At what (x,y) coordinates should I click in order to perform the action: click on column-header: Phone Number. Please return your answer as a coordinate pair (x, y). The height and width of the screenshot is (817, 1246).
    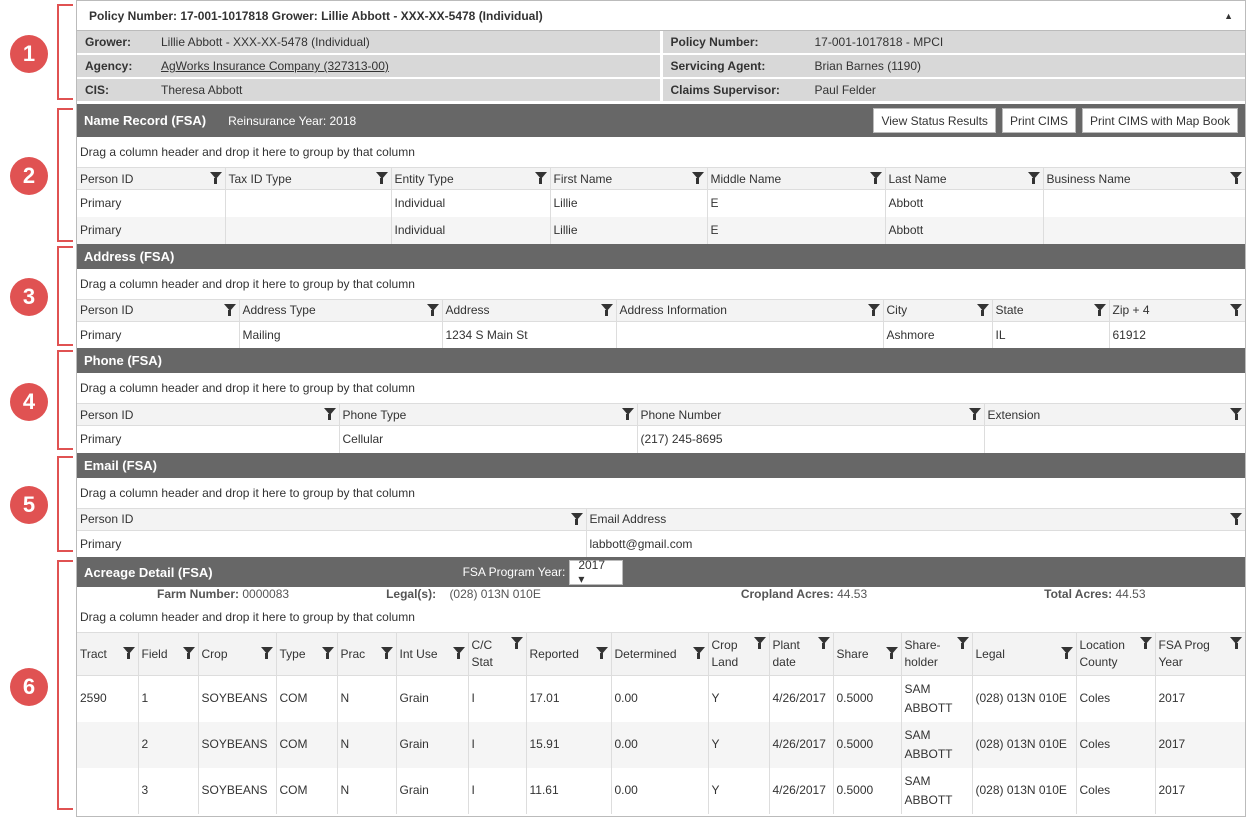
    Looking at the image, I should click on (810, 414).